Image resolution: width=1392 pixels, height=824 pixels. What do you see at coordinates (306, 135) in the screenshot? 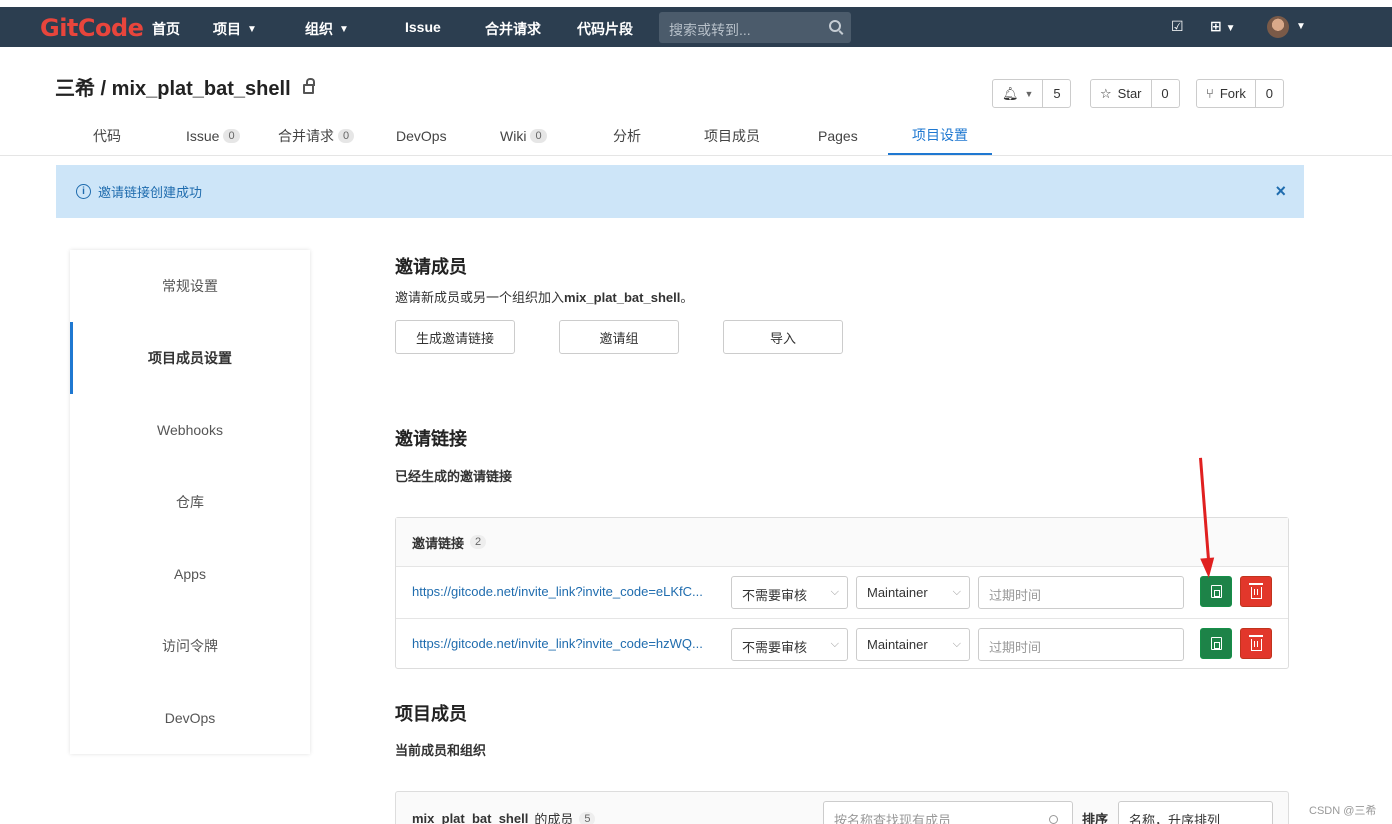
I see `tab-label: 合并请求` at bounding box center [306, 135].